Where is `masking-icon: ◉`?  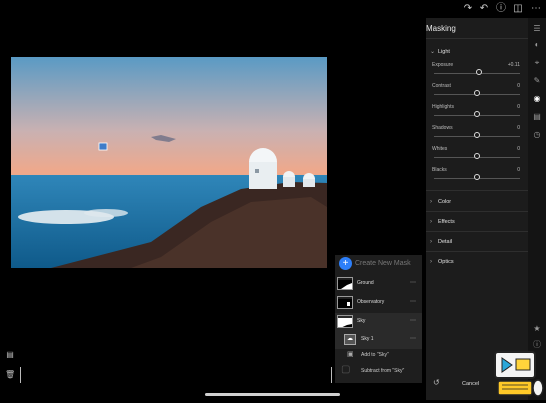 masking-icon: ◉ is located at coordinates (537, 99).